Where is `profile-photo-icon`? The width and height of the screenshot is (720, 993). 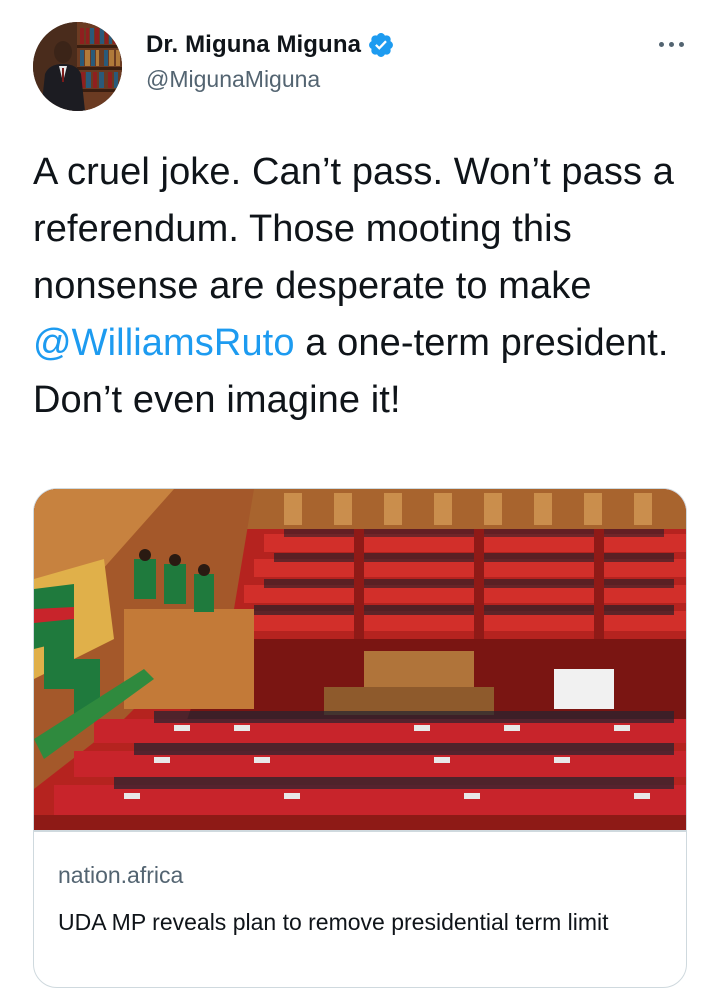
profile-photo-icon is located at coordinates (77, 66).